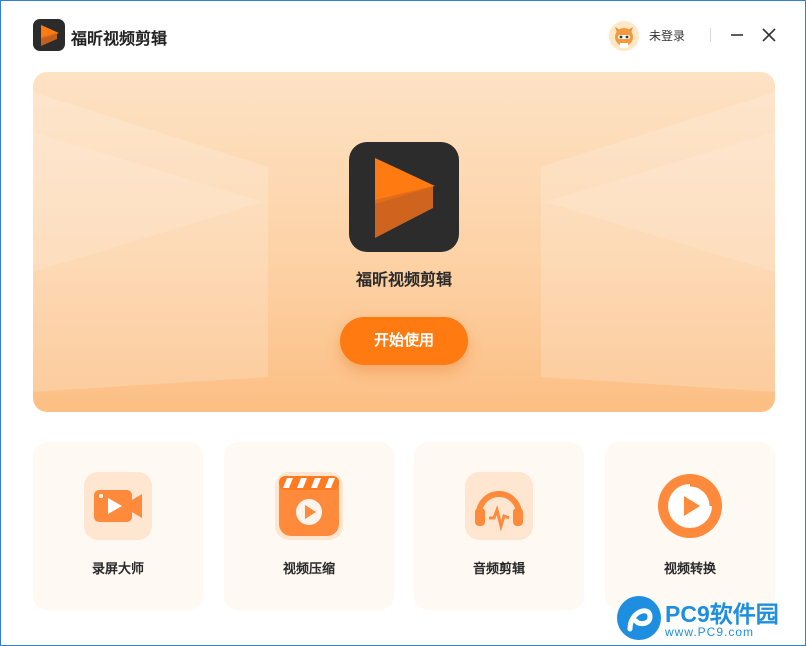 The image size is (806, 646). Describe the element at coordinates (639, 618) in the screenshot. I see `pc9-logo-icon` at that location.